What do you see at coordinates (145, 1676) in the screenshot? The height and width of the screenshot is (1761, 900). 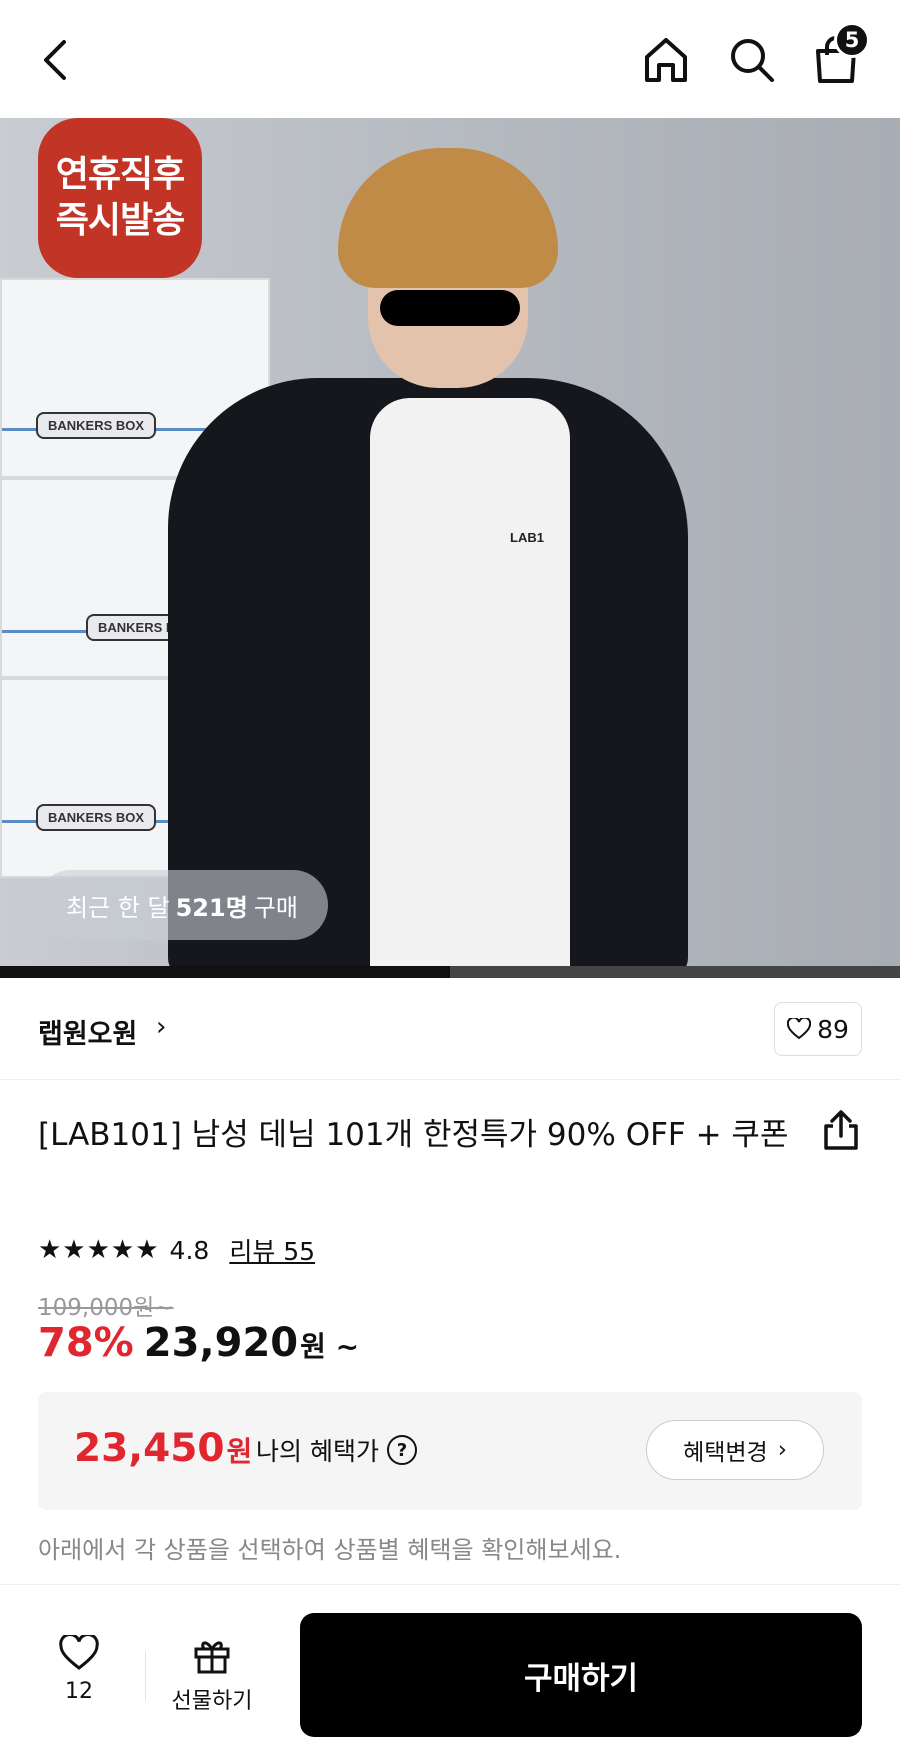 I see `divider` at bounding box center [145, 1676].